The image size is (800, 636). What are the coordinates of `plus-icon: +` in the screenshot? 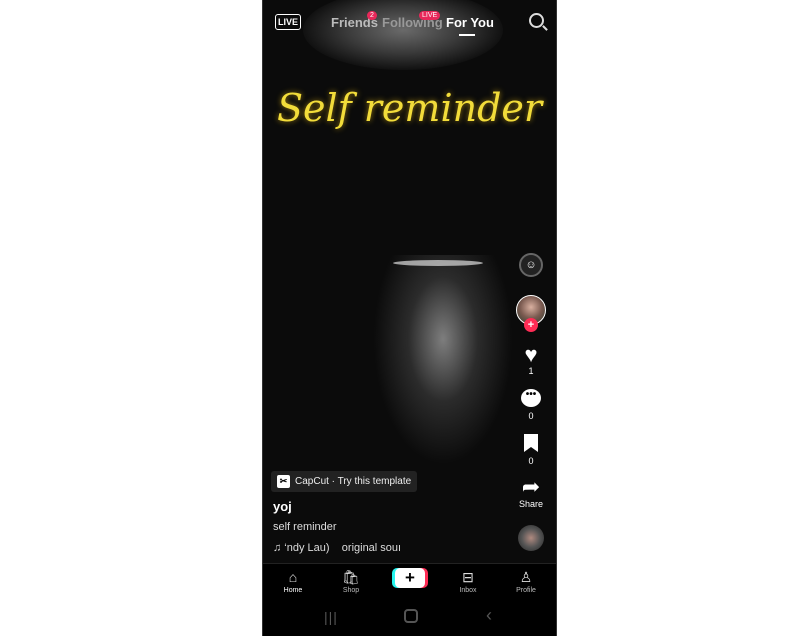 It's located at (410, 577).